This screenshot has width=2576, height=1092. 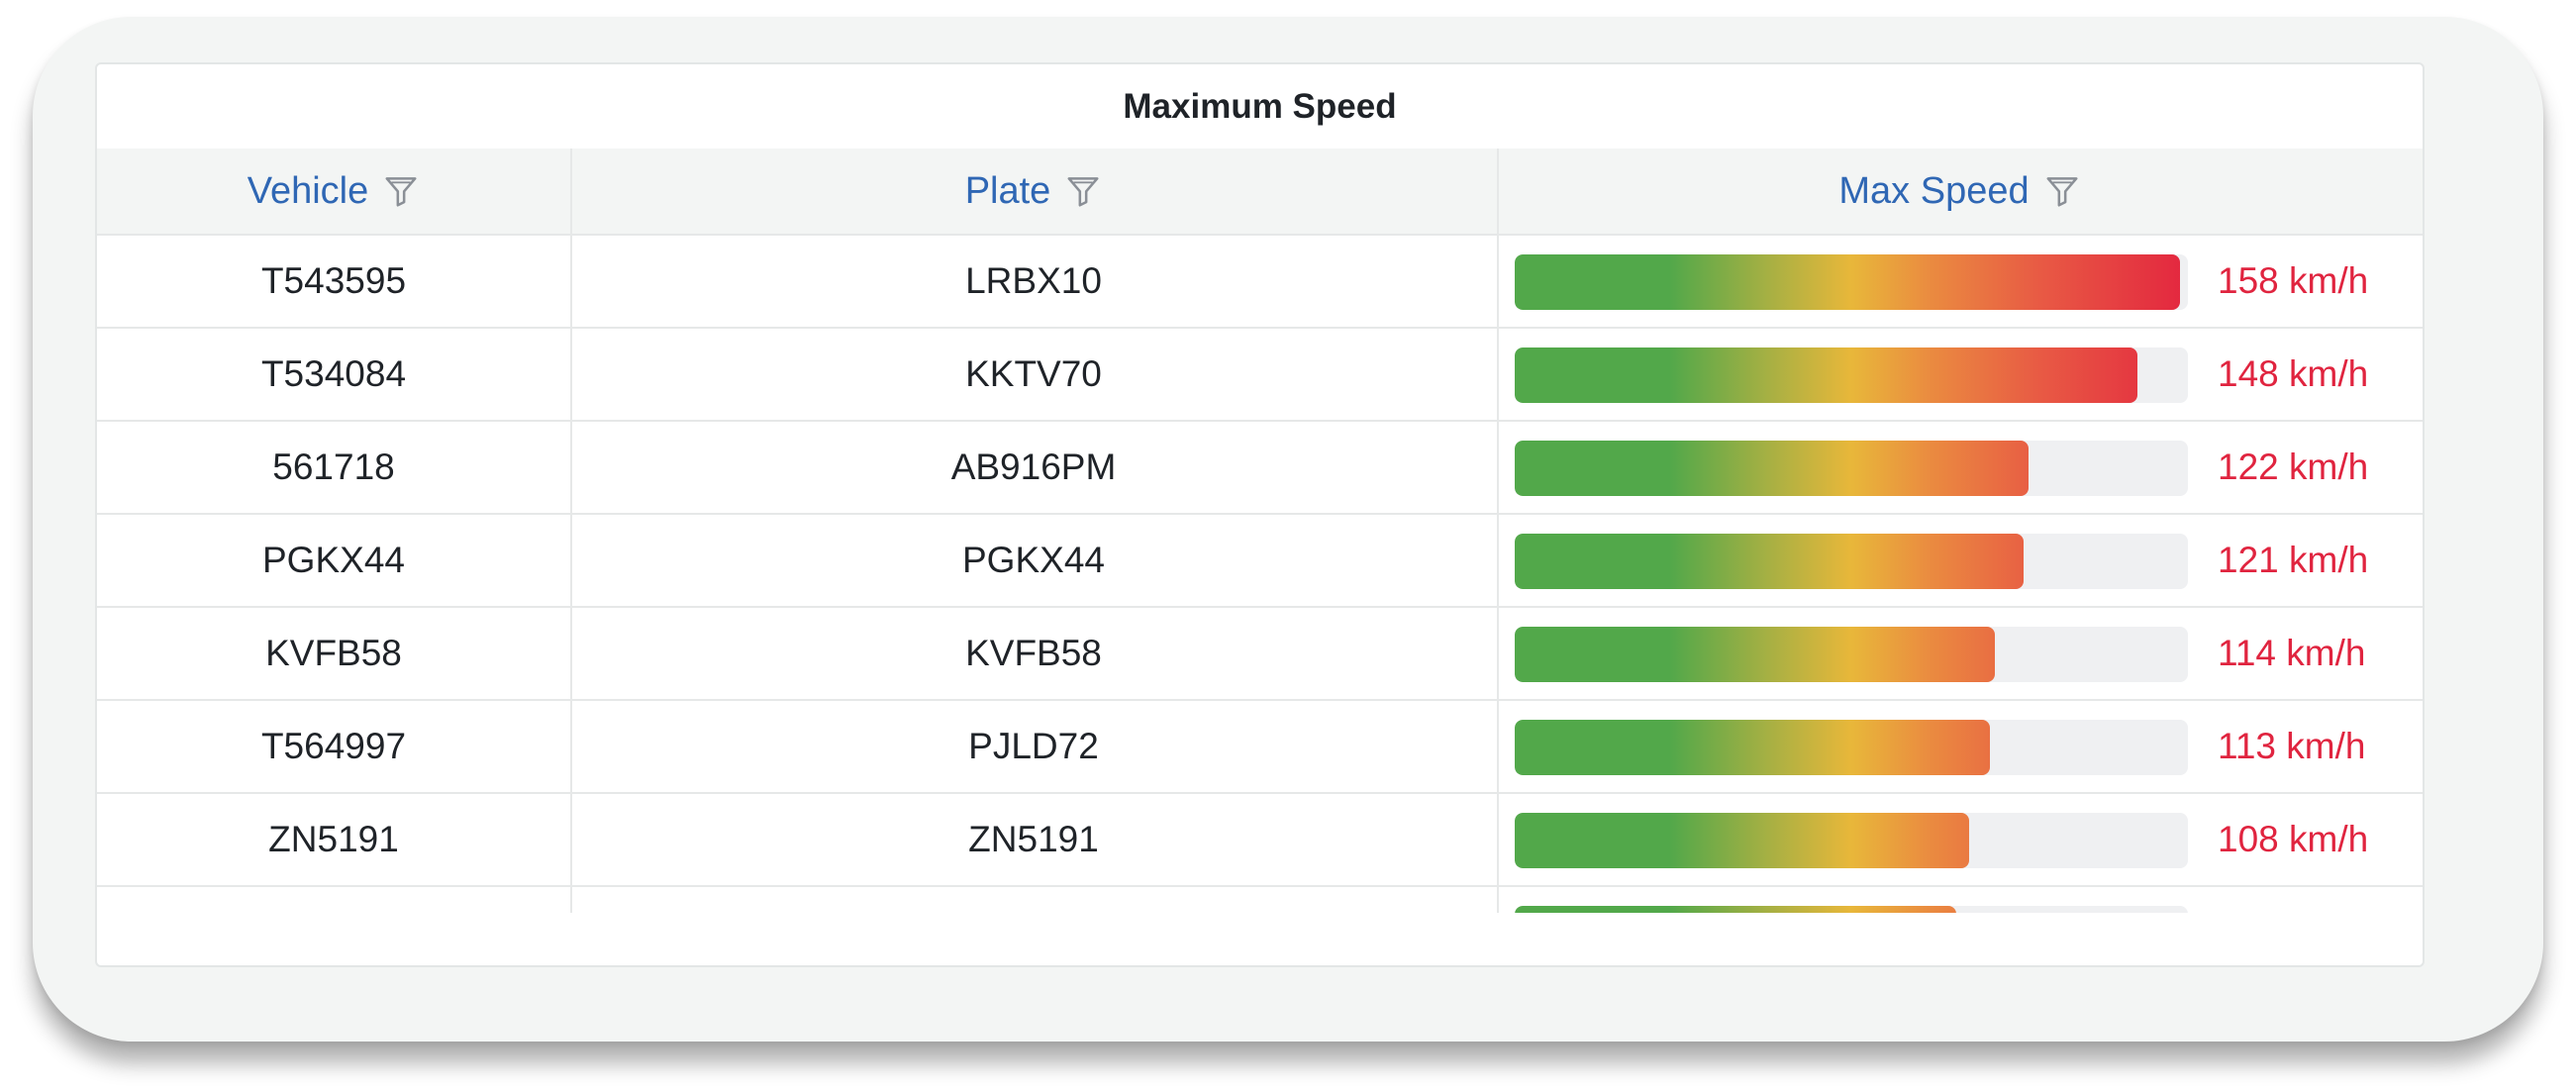 What do you see at coordinates (1033, 746) in the screenshot?
I see `plate-cell: PJLD72` at bounding box center [1033, 746].